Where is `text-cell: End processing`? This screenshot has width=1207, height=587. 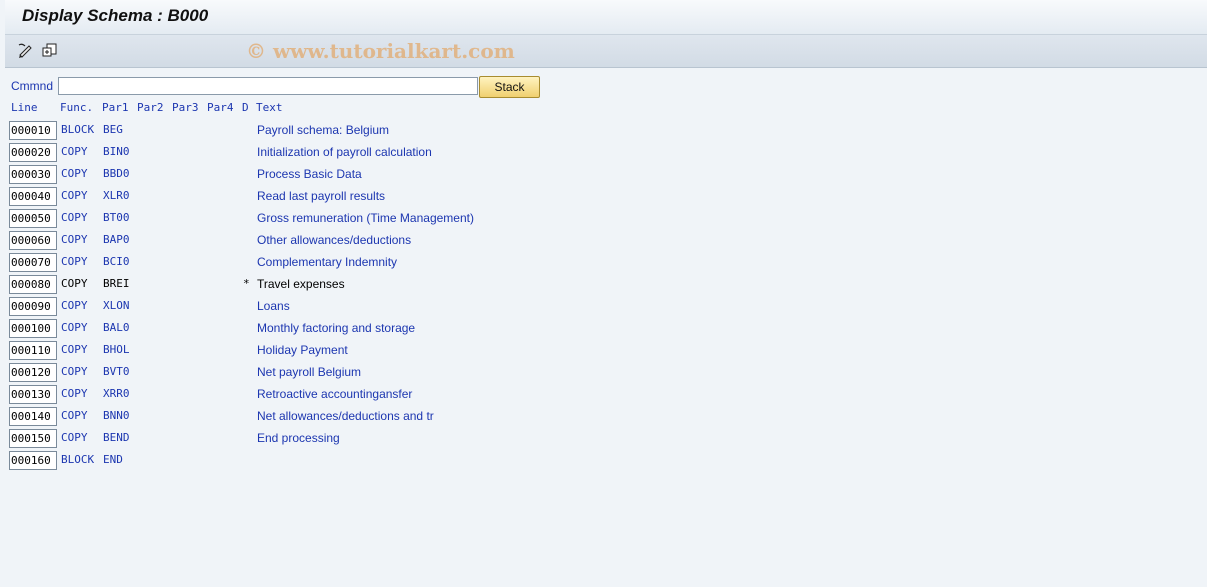 text-cell: End processing is located at coordinates (298, 438).